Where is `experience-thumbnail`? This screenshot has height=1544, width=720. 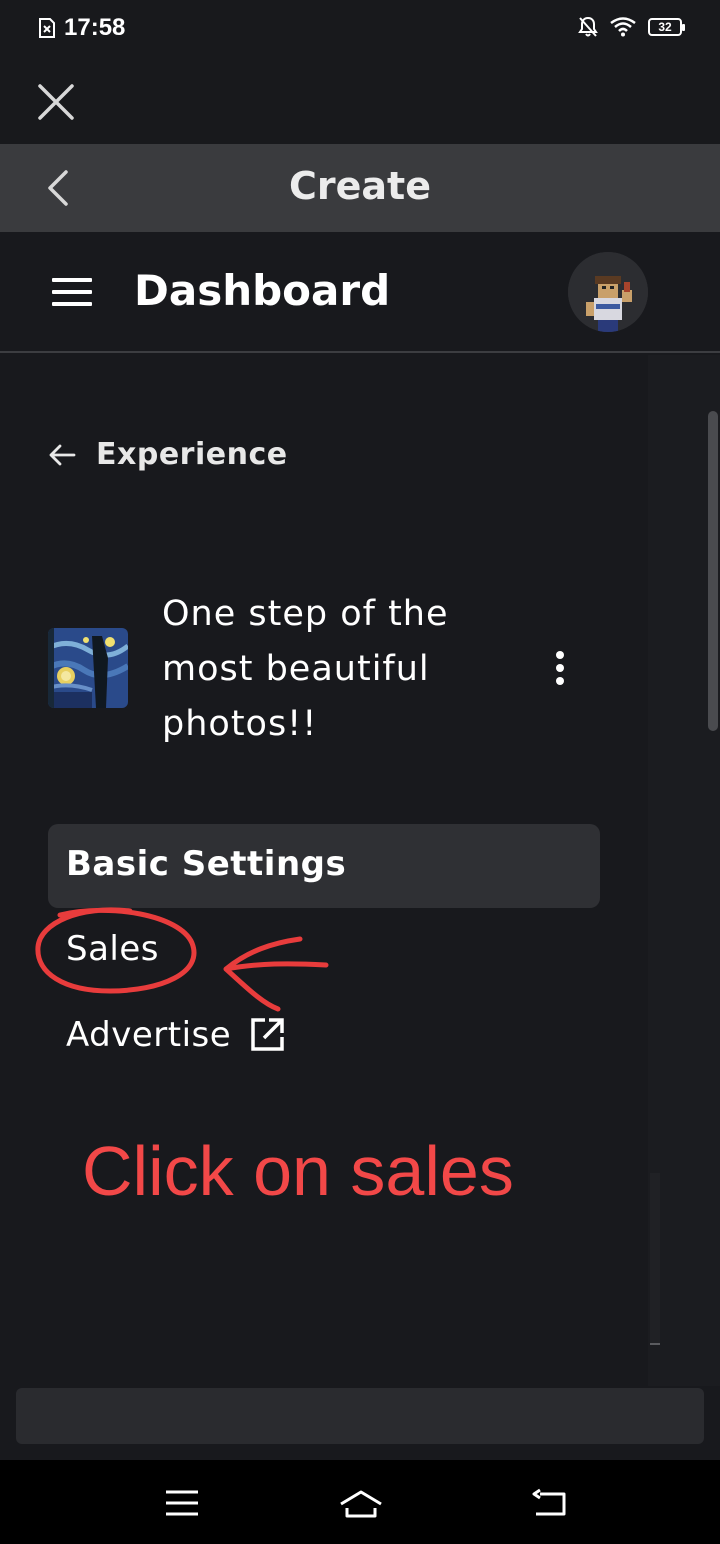
experience-thumbnail is located at coordinates (88, 668).